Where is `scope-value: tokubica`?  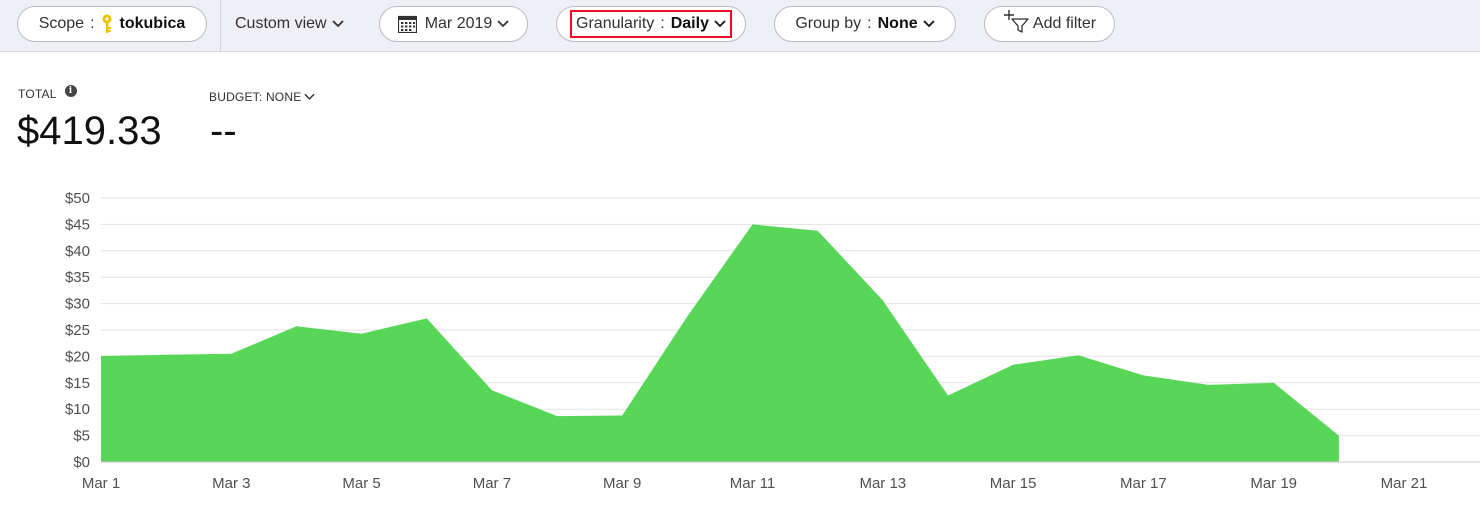 scope-value: tokubica is located at coordinates (152, 23).